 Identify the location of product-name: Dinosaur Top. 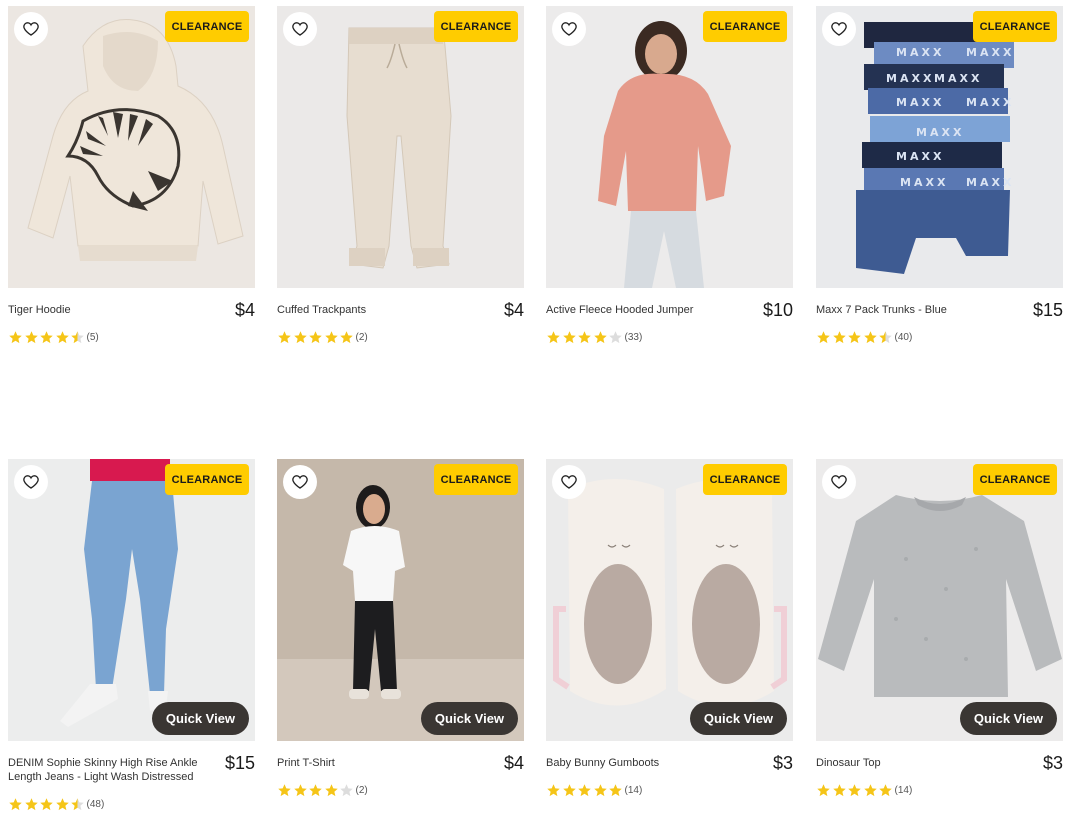
(916, 763).